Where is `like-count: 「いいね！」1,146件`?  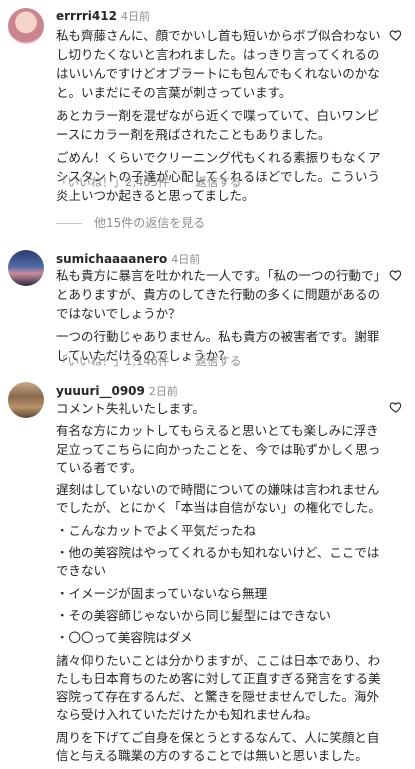
like-count: 「いいね！」1,146件 is located at coordinates (112, 361).